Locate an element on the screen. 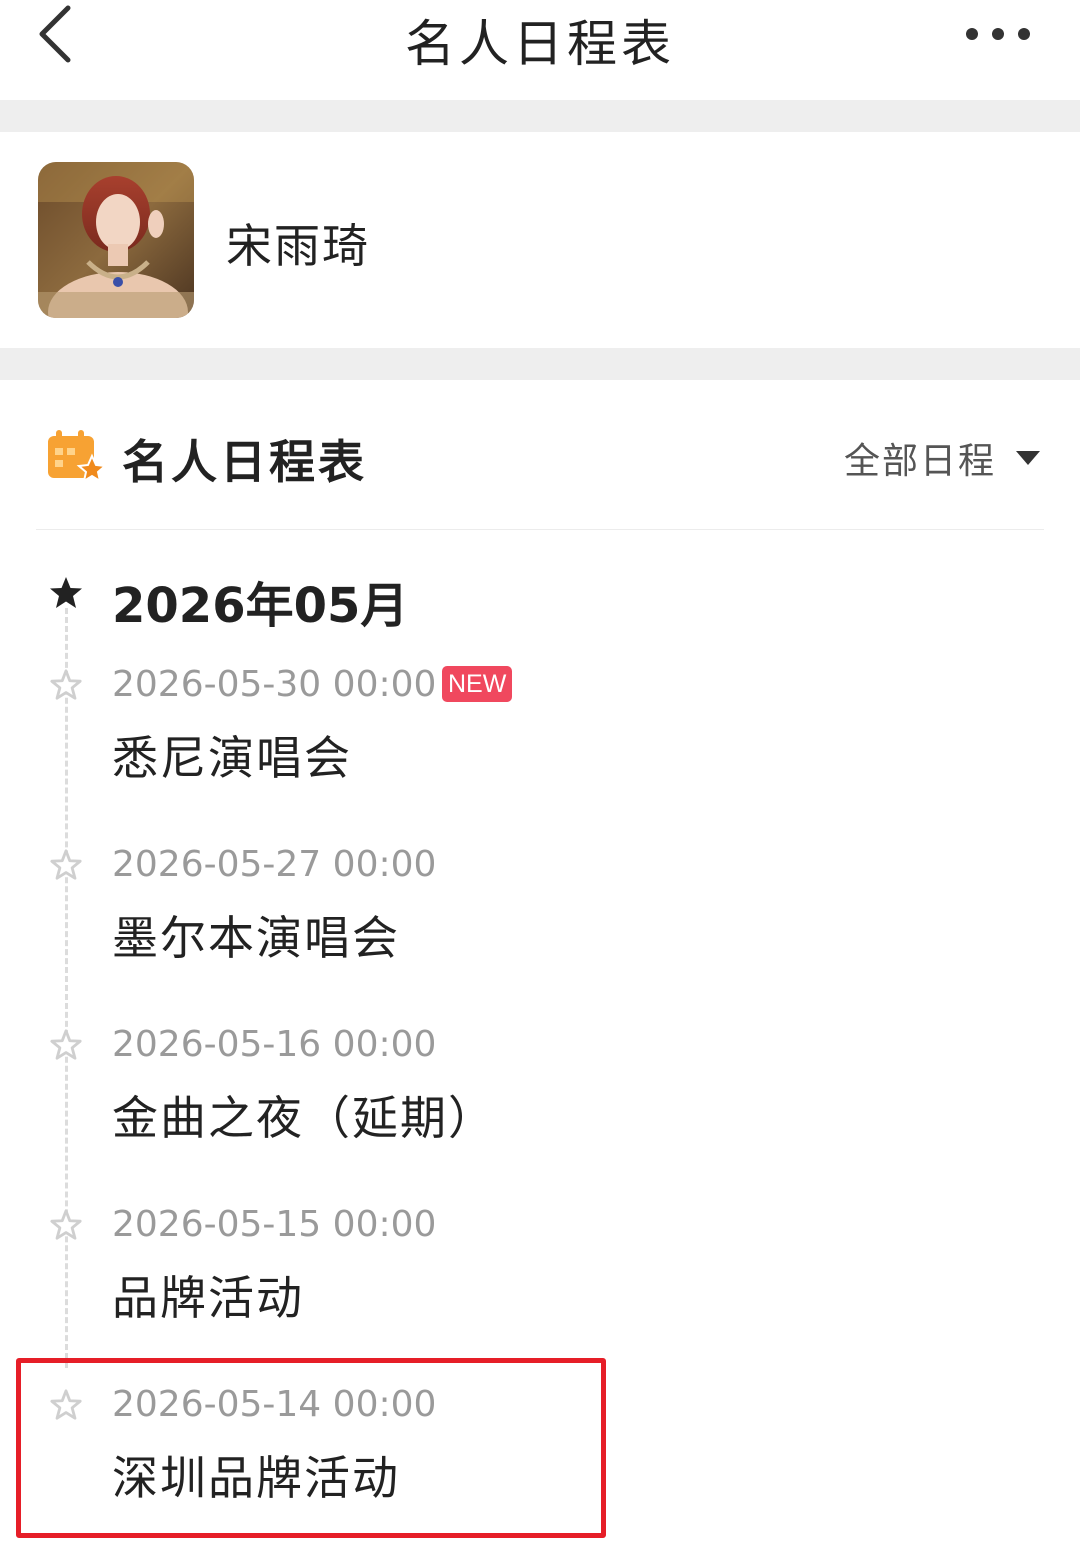 This screenshot has width=1080, height=1564. divider is located at coordinates (540, 529).